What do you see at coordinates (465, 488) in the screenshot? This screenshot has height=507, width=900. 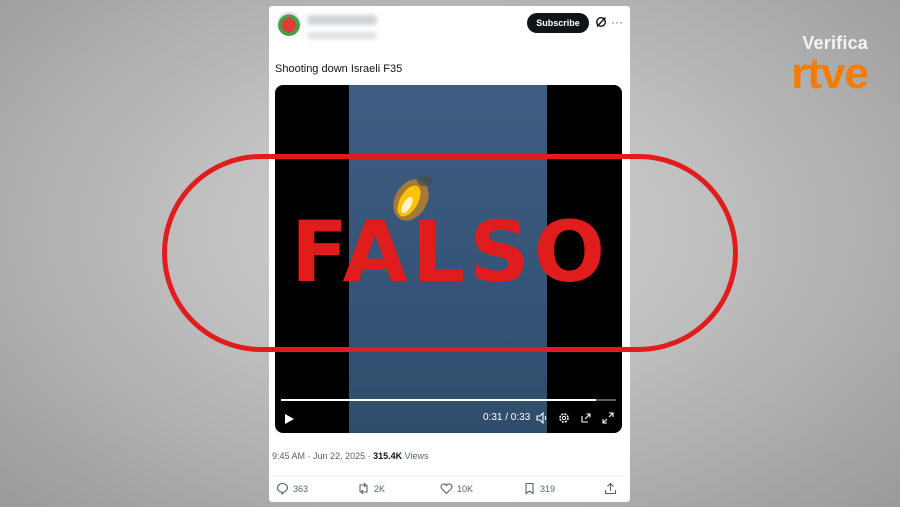 I see `like-count: 10K` at bounding box center [465, 488].